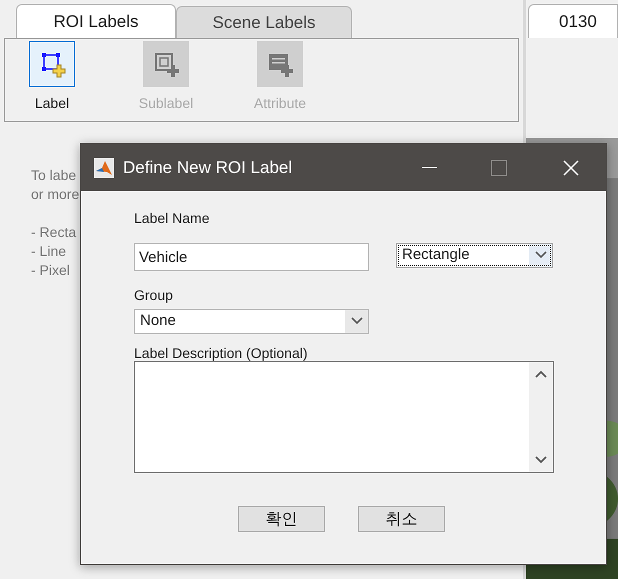 The height and width of the screenshot is (579, 618). What do you see at coordinates (571, 167) in the screenshot?
I see `close-button` at bounding box center [571, 167].